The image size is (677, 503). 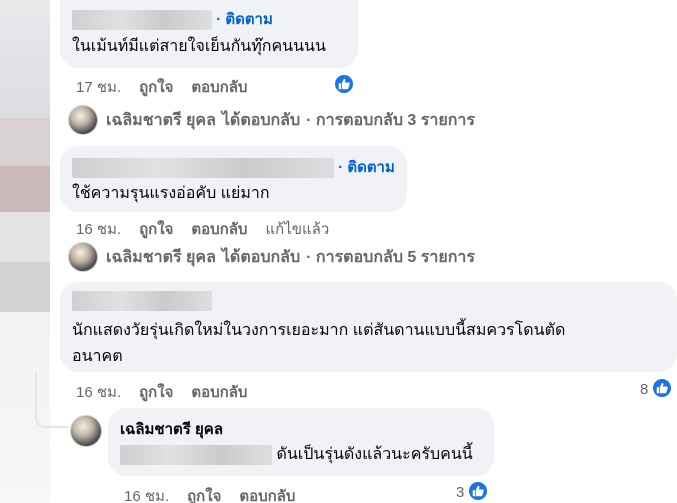 I want to click on blurred-tagged-name, so click(x=196, y=454).